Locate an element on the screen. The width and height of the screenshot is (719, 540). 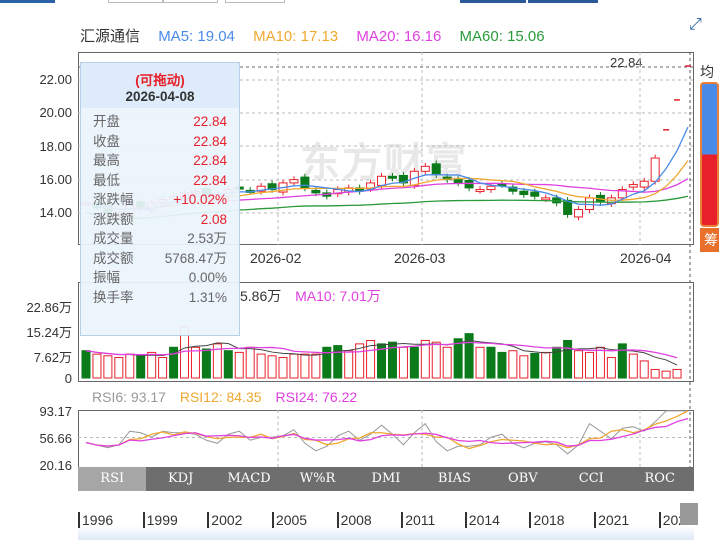
tooltip-key: 收盘 is located at coordinates (106, 141).